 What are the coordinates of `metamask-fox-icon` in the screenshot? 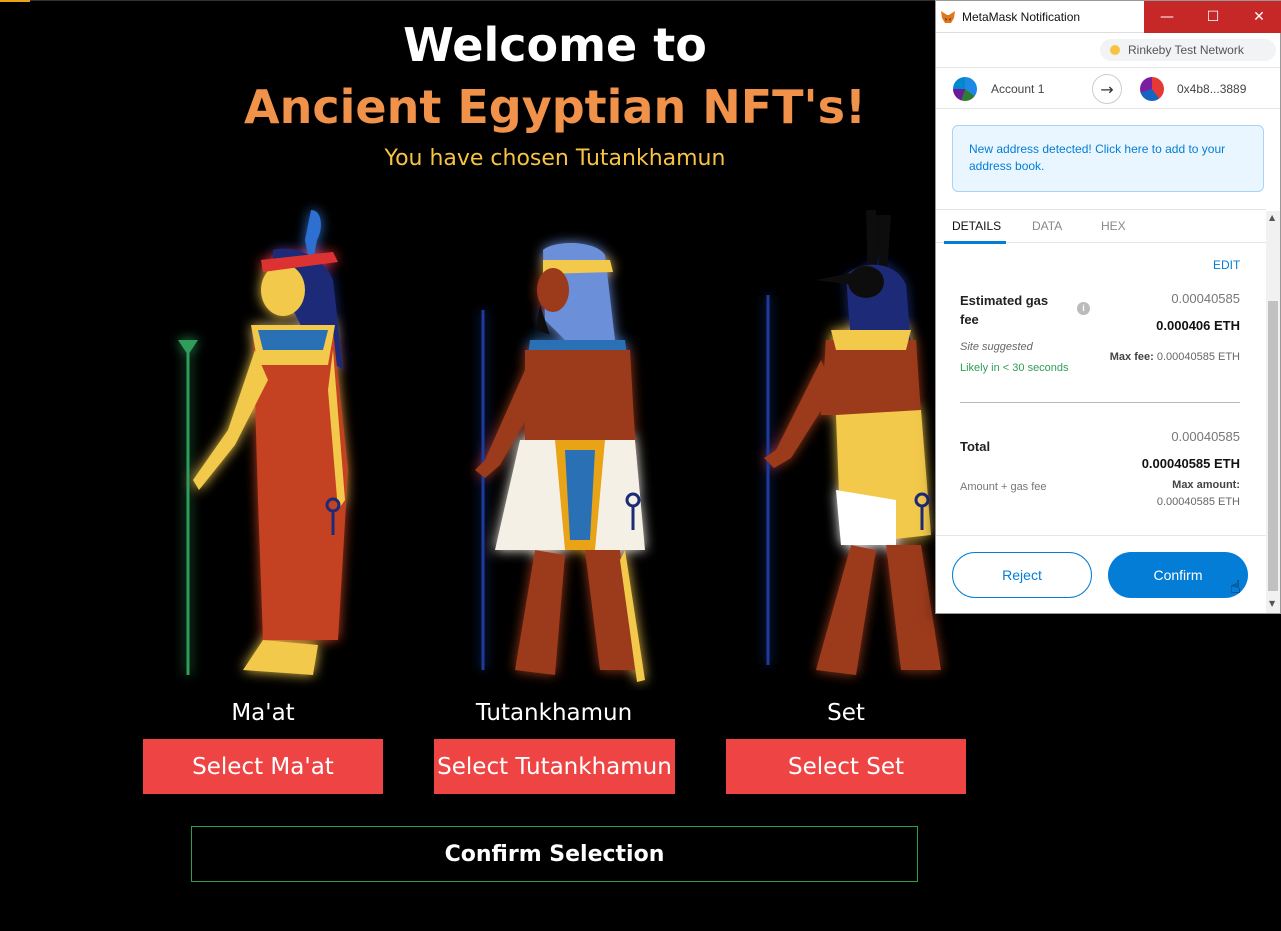 It's located at (948, 17).